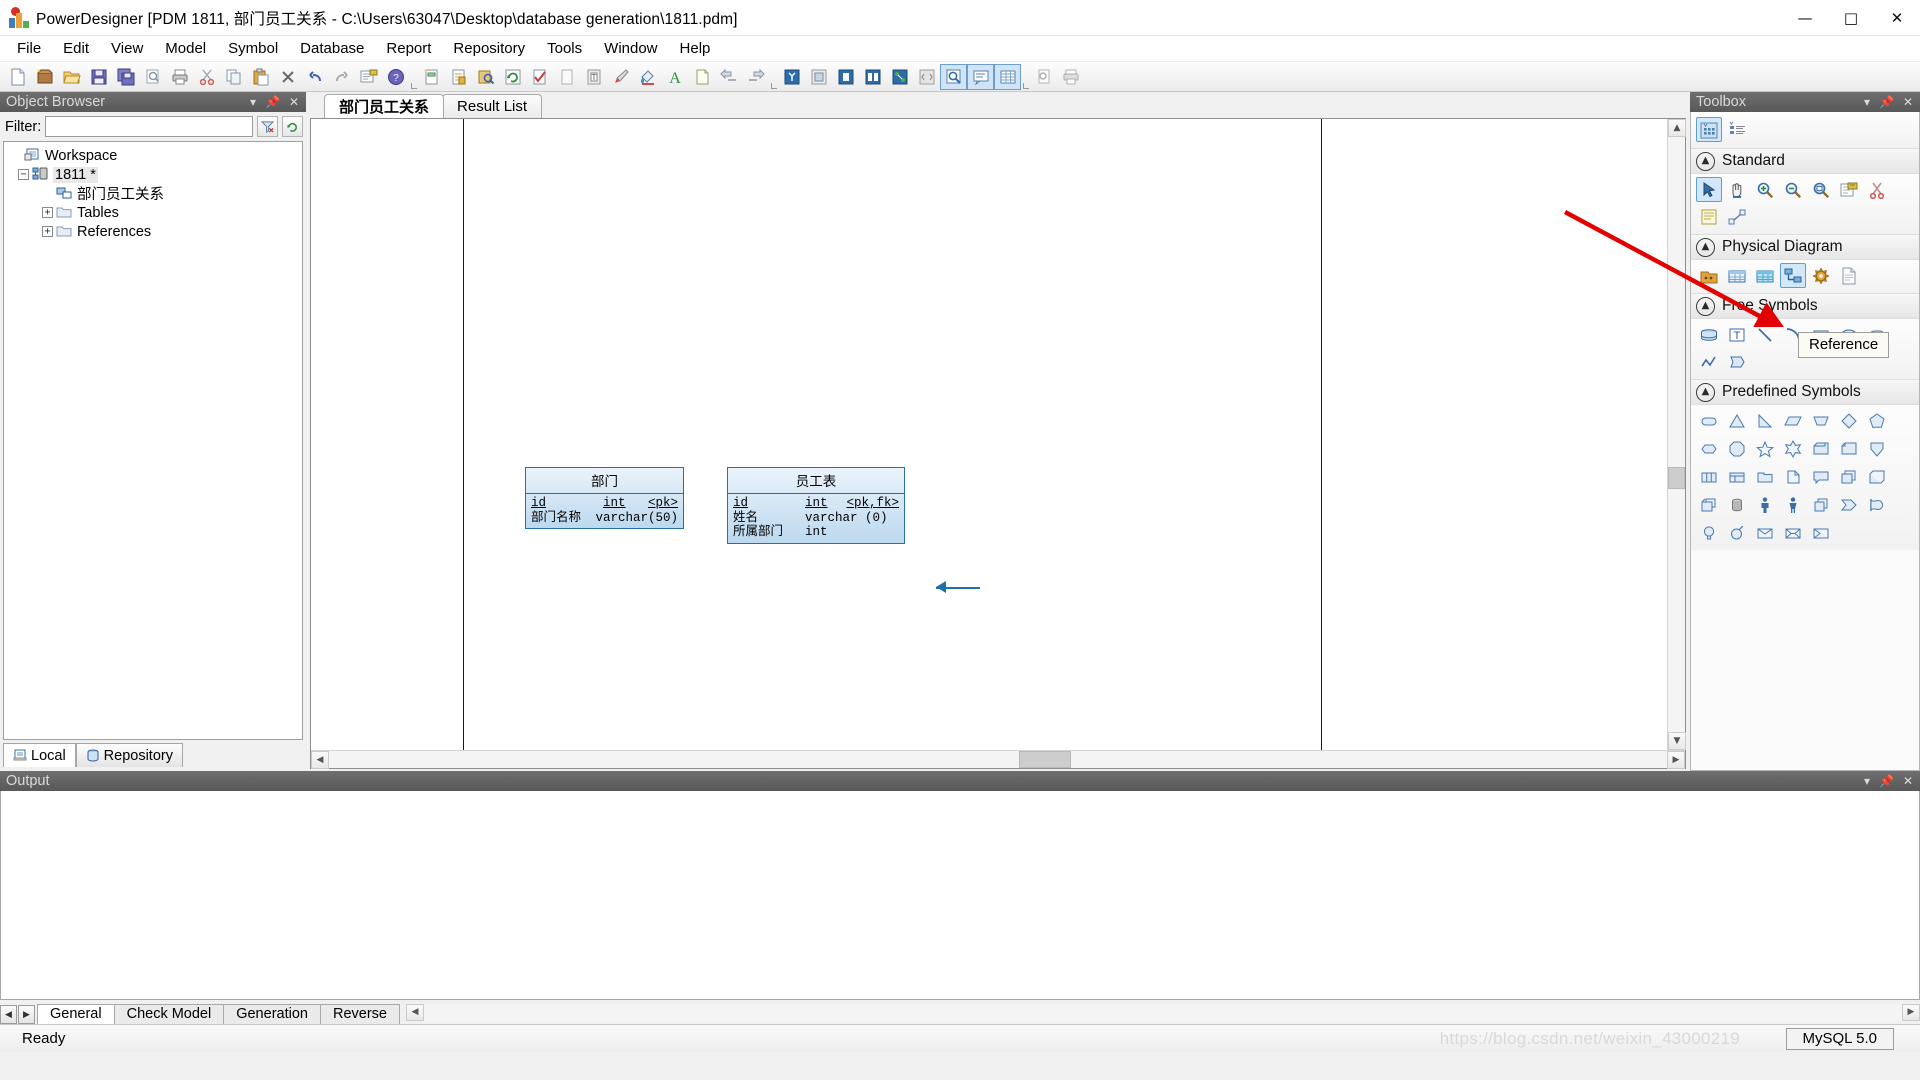 The width and height of the screenshot is (1920, 1080). I want to click on check-model-icon, so click(539, 77).